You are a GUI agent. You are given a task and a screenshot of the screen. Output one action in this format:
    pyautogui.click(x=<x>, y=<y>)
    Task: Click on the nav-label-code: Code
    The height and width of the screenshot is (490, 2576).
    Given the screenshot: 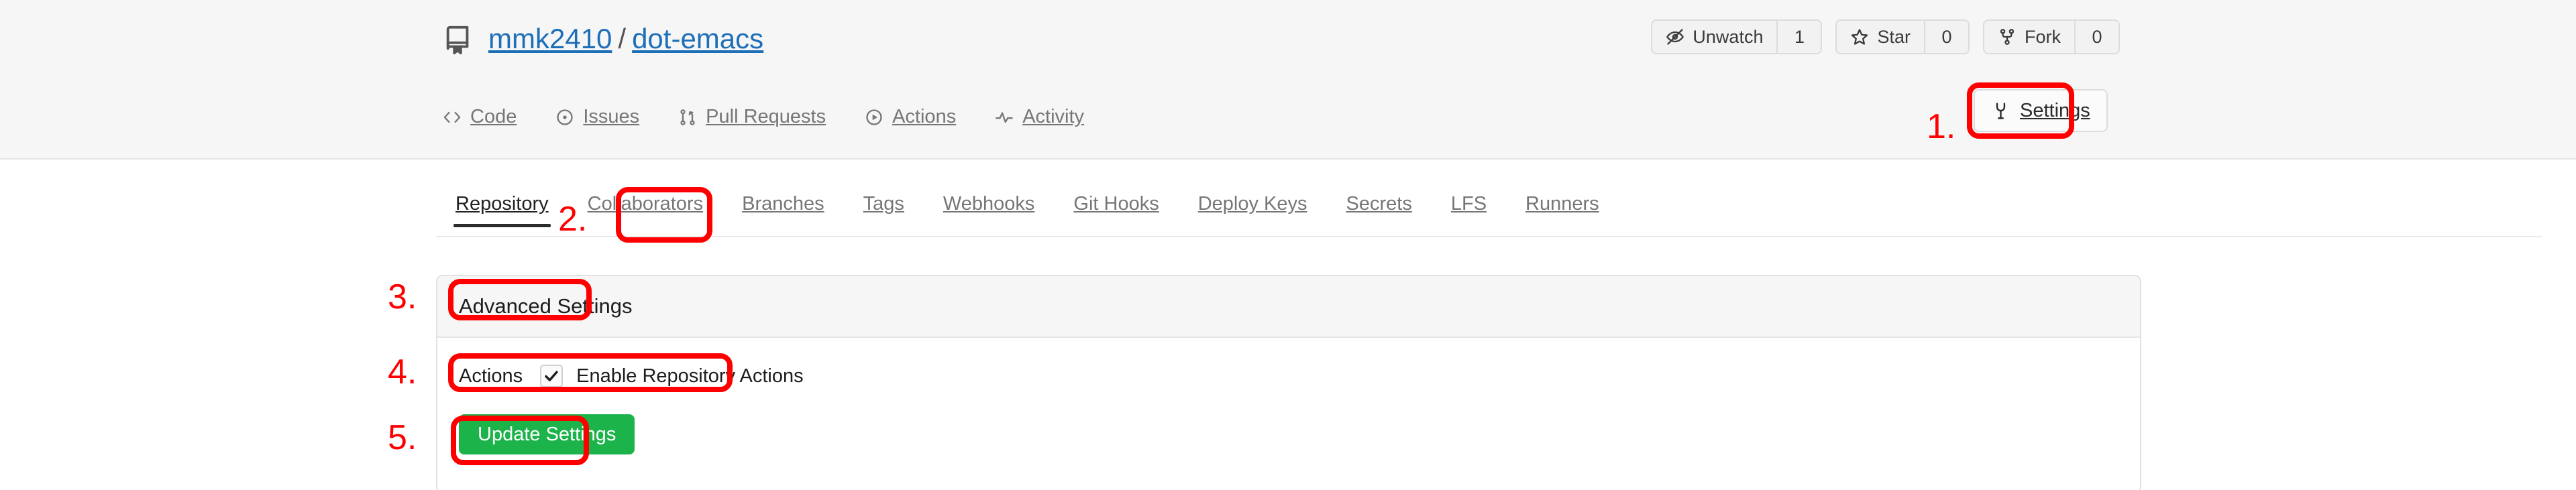 What is the action you would take?
    pyautogui.click(x=493, y=116)
    